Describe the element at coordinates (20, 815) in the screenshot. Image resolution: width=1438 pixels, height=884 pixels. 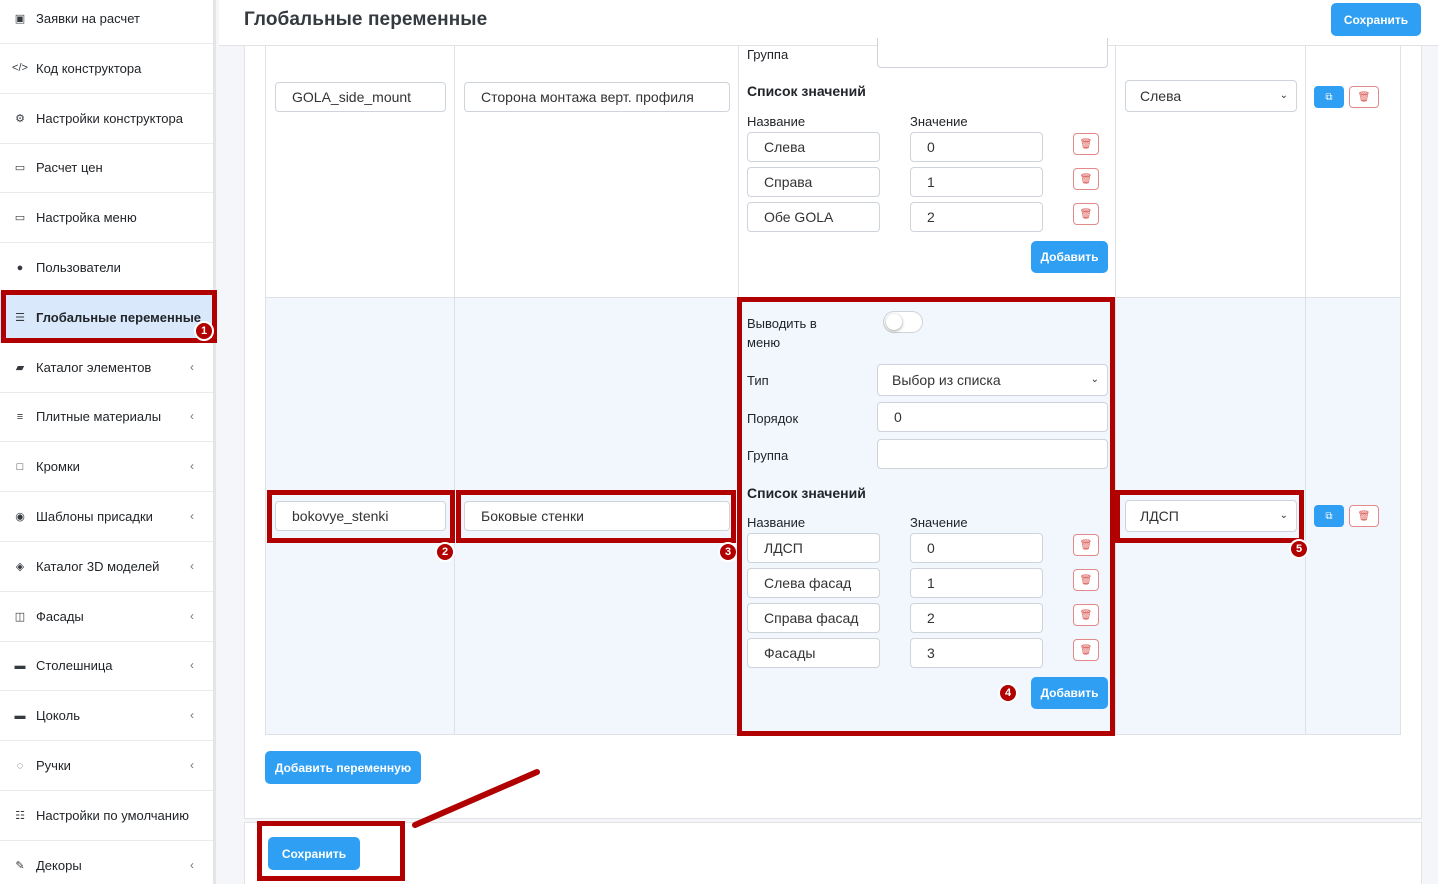
I see `sliders-icon: ☷` at that location.